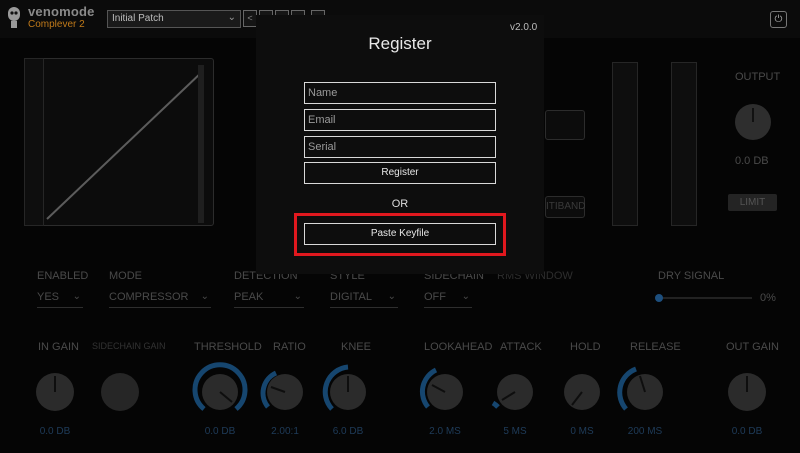 Image resolution: width=800 pixels, height=453 pixels. Describe the element at coordinates (640, 388) in the screenshot. I see `release-knob` at that location.